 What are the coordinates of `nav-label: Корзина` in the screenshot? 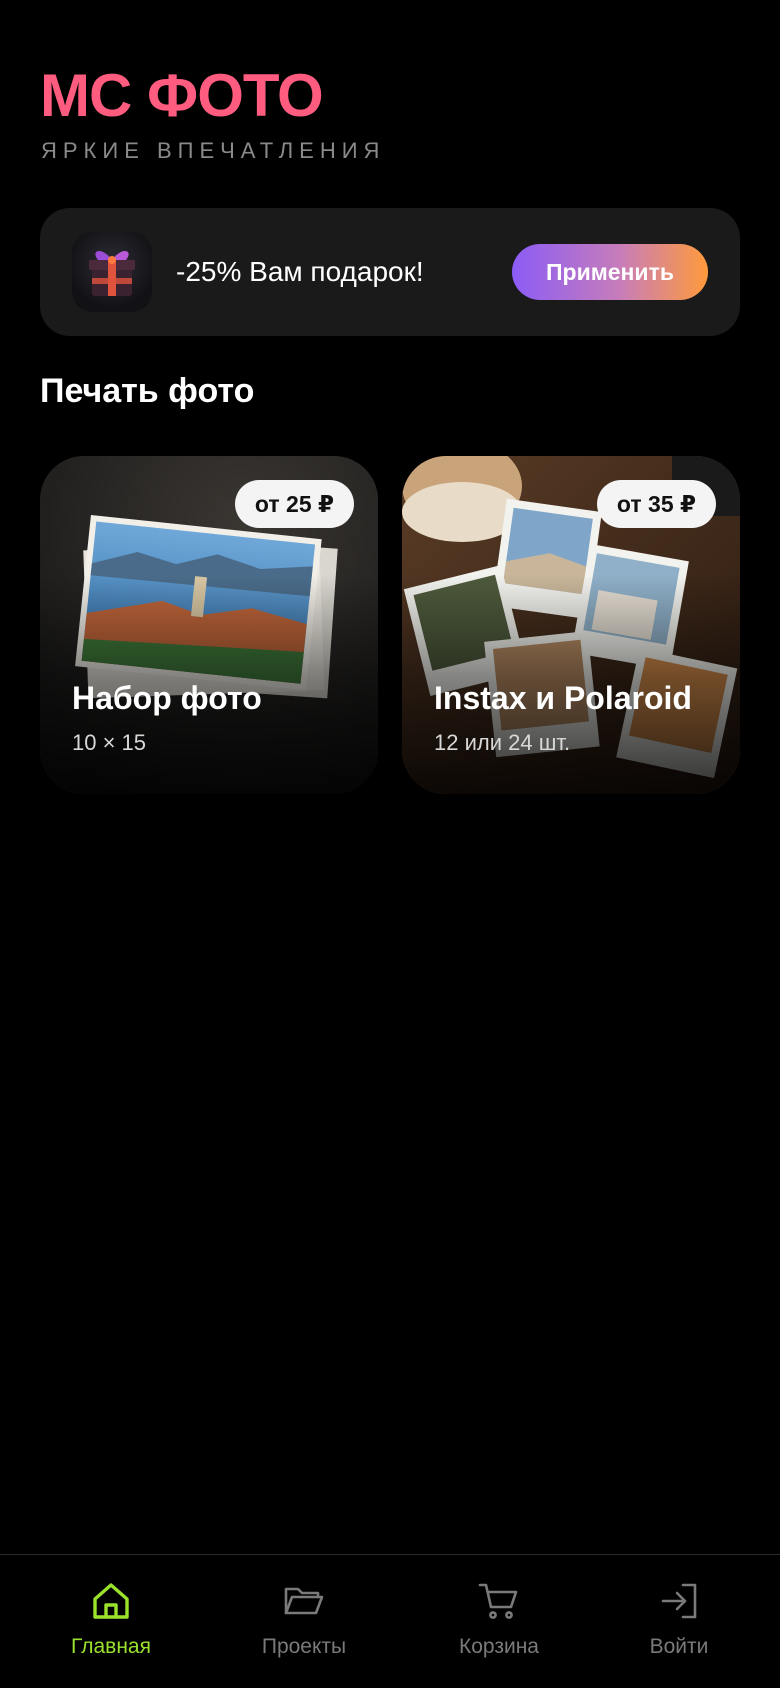 It's located at (499, 1646).